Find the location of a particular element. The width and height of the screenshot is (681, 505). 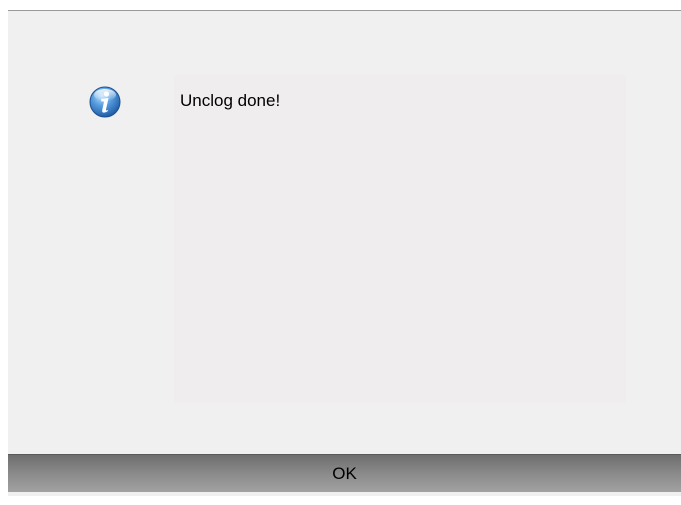

info-icon is located at coordinates (105, 102).